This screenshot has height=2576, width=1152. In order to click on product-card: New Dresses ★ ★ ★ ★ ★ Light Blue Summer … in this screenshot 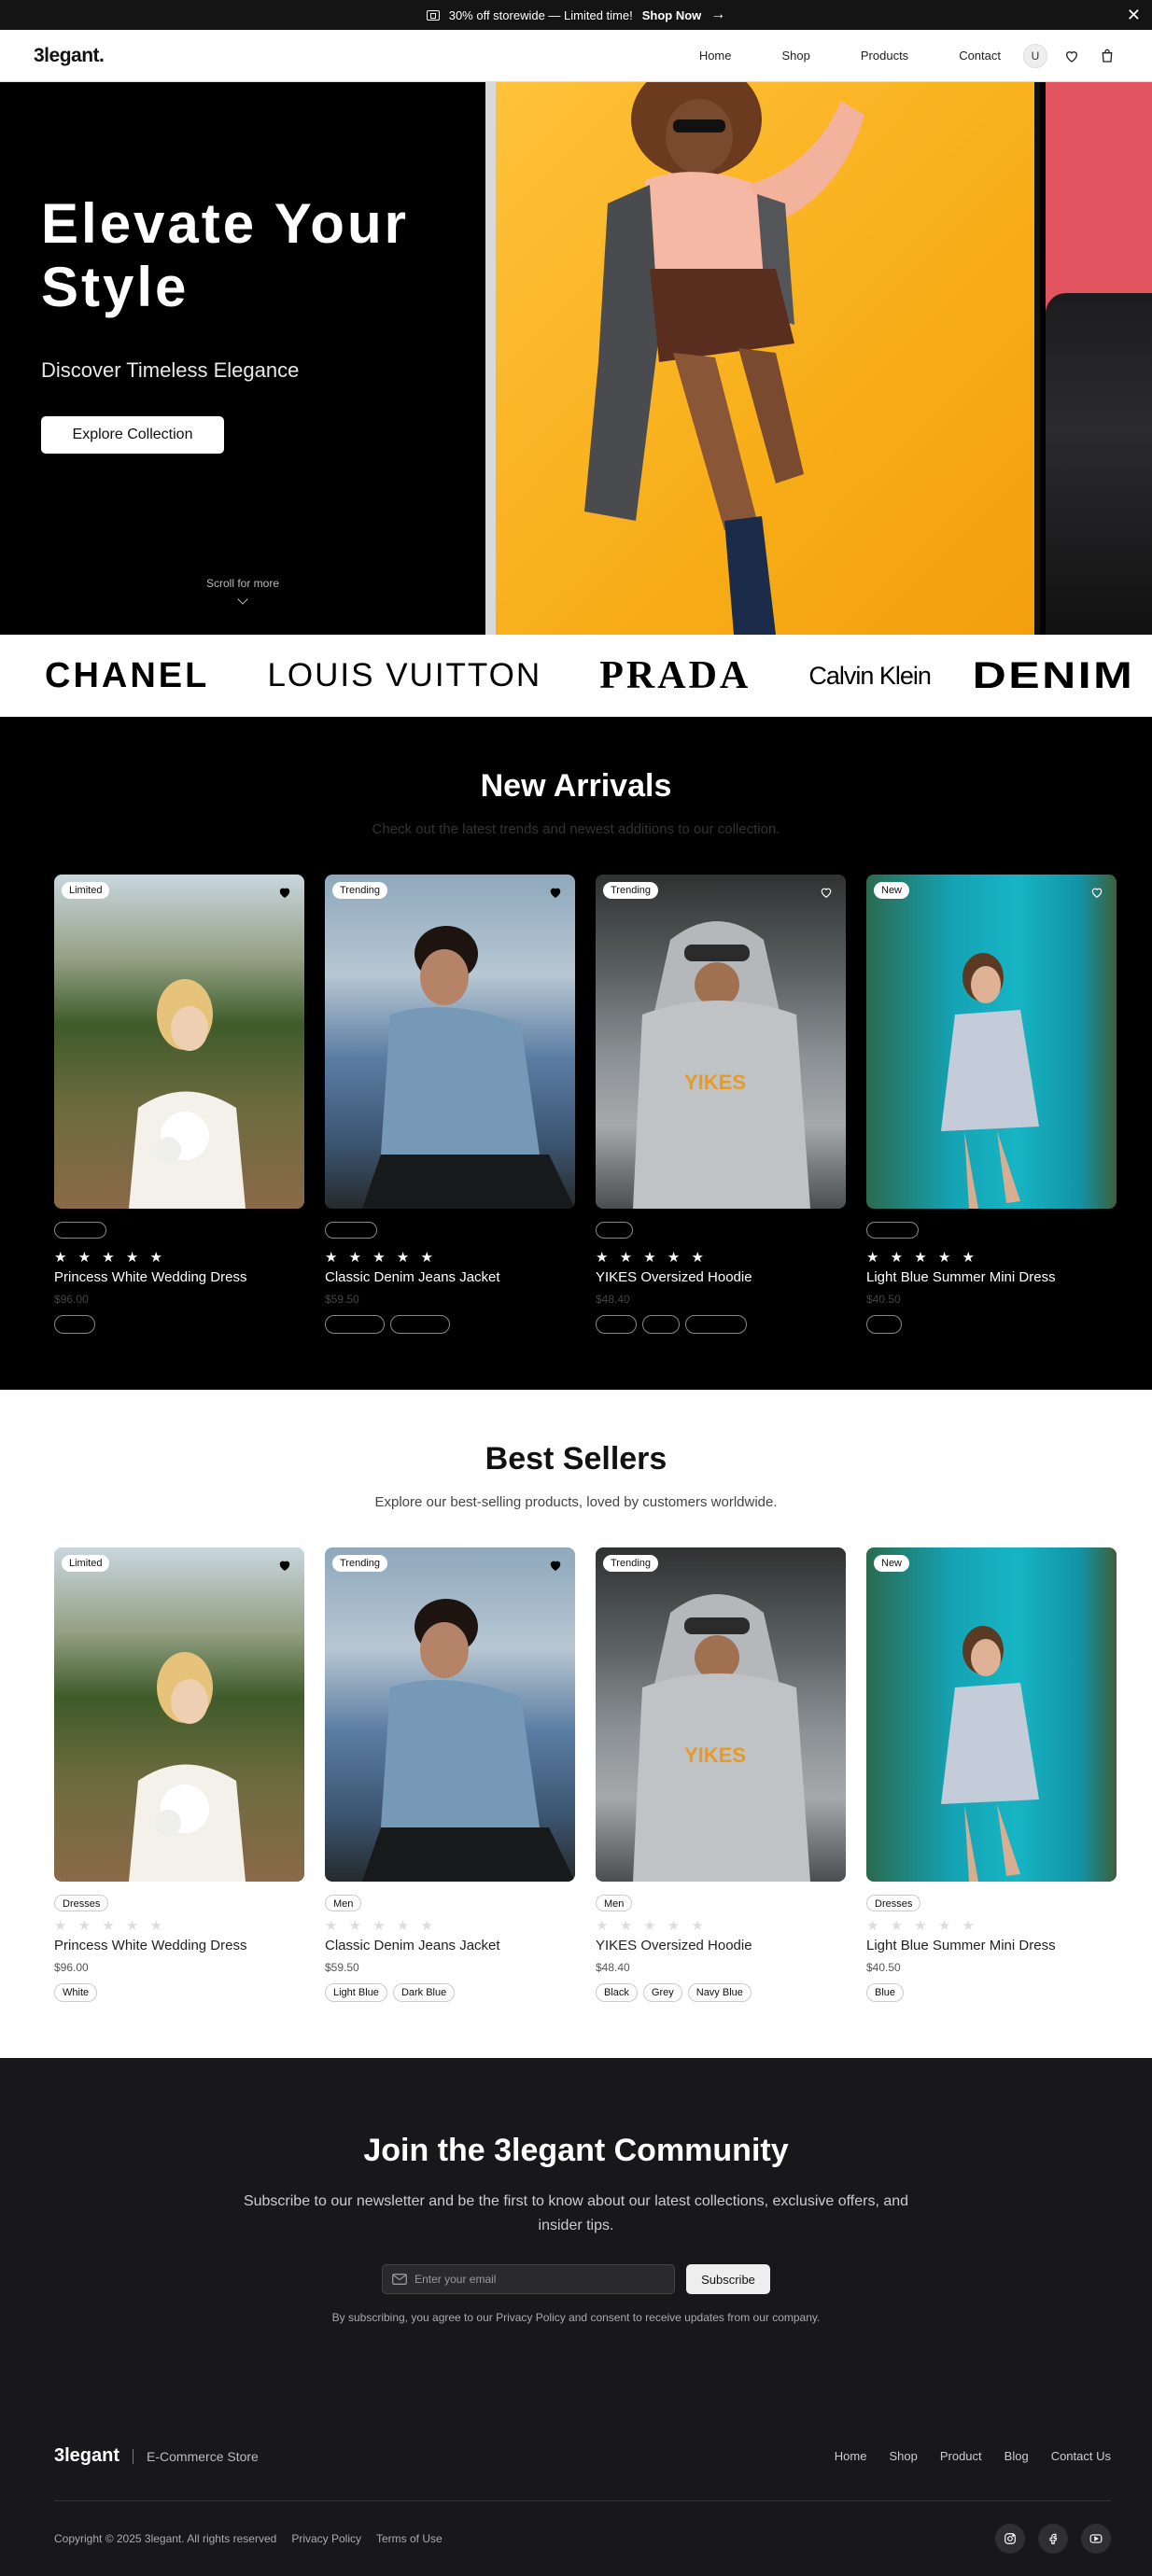, I will do `click(991, 1774)`.